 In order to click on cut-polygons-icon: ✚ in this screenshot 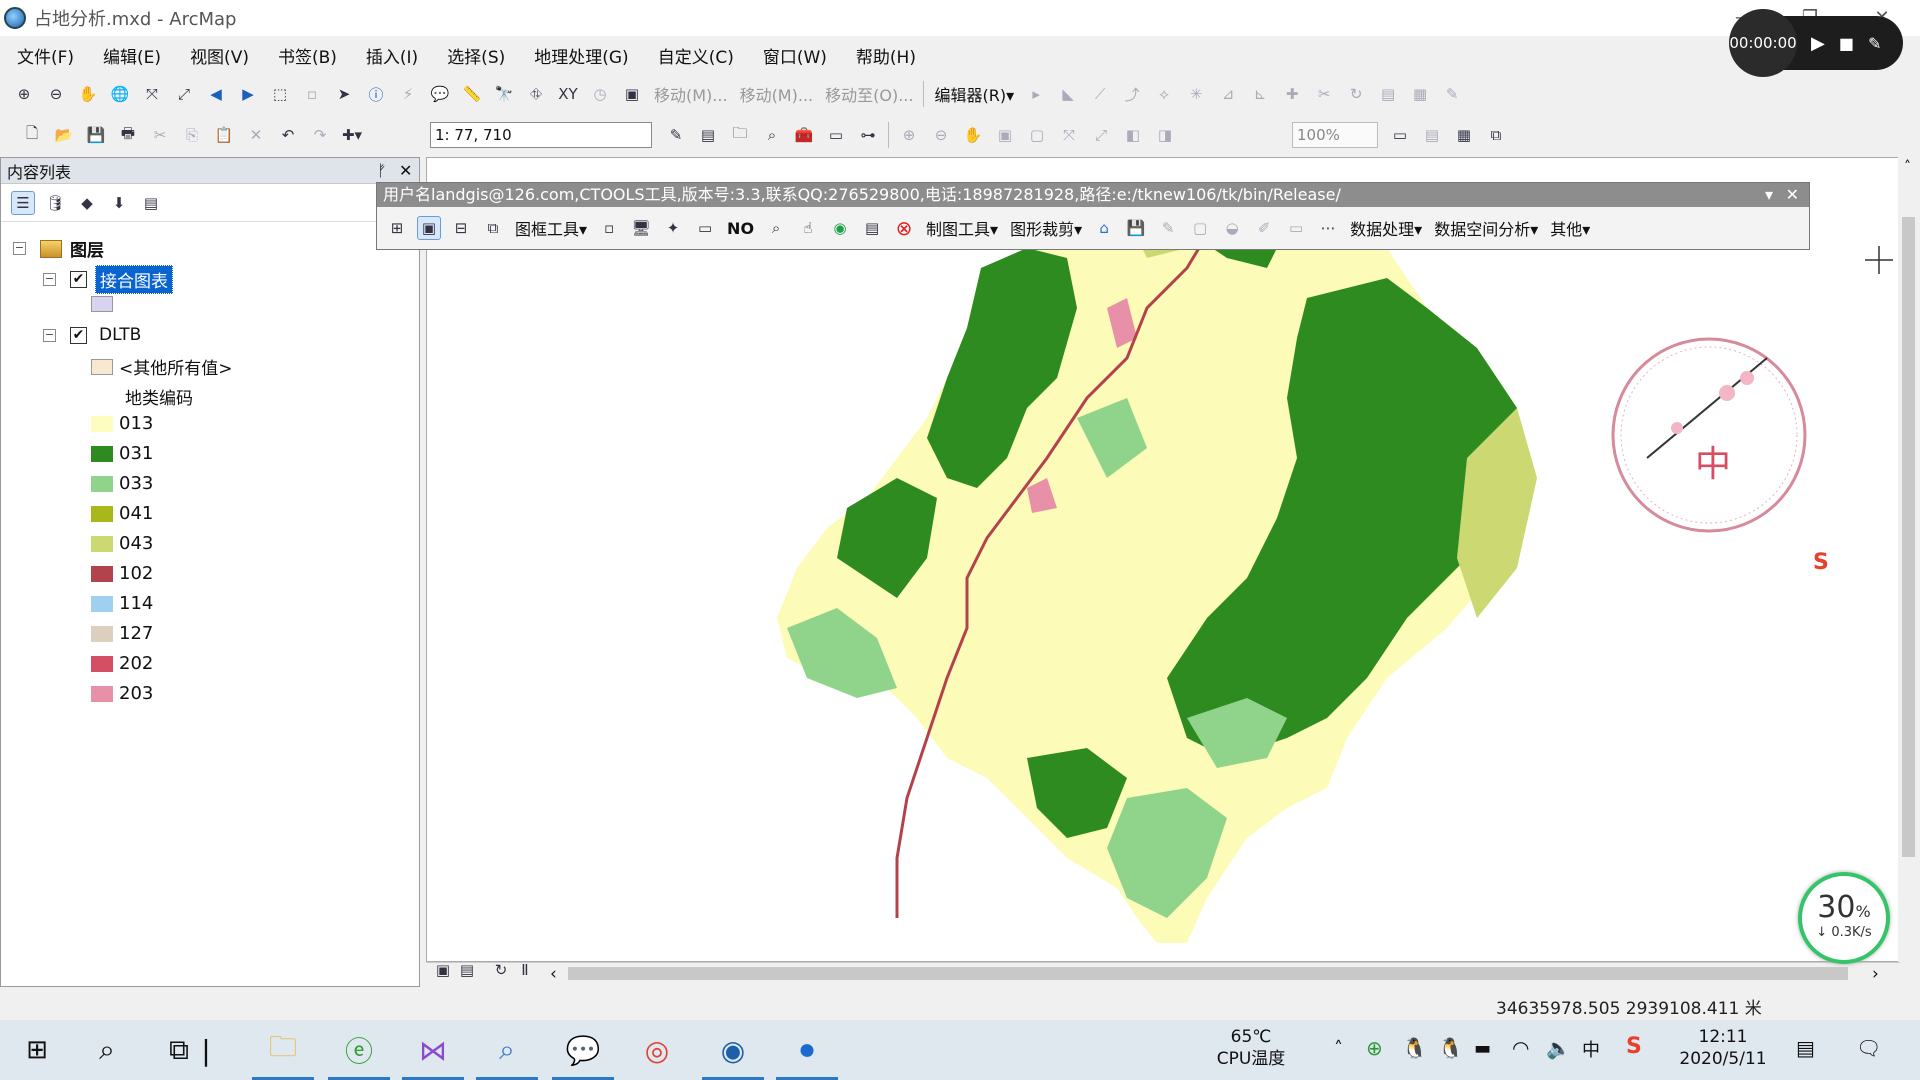, I will do `click(1292, 94)`.